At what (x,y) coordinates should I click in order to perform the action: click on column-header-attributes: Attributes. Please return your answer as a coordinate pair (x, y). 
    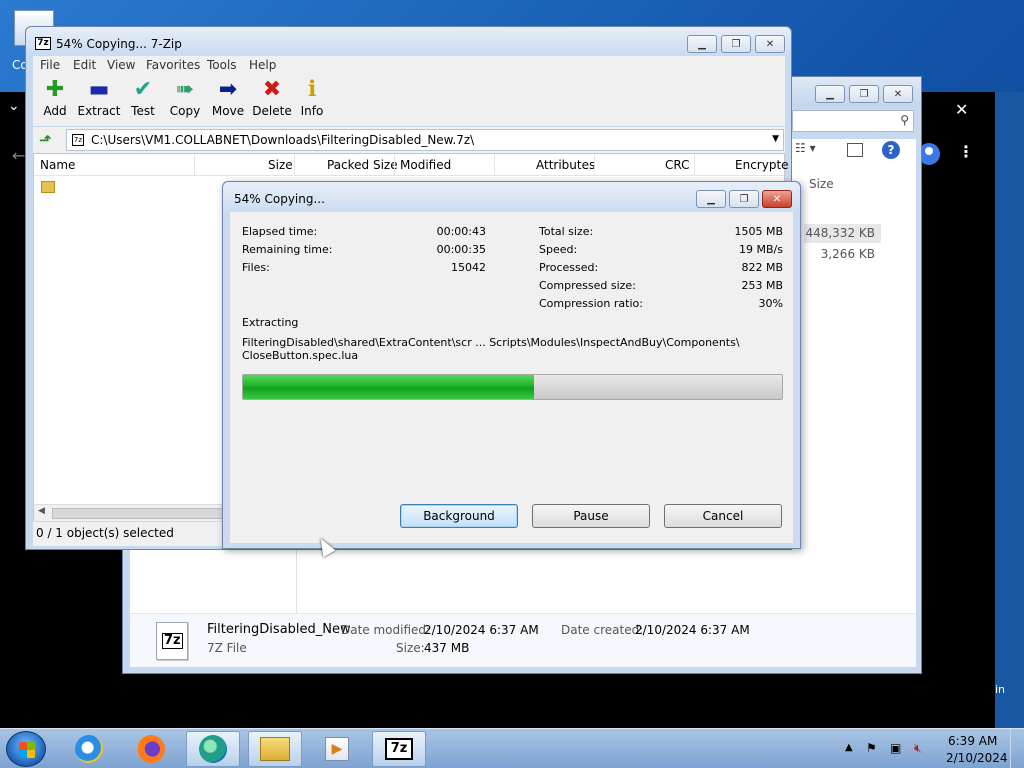
    Looking at the image, I should click on (565, 165).